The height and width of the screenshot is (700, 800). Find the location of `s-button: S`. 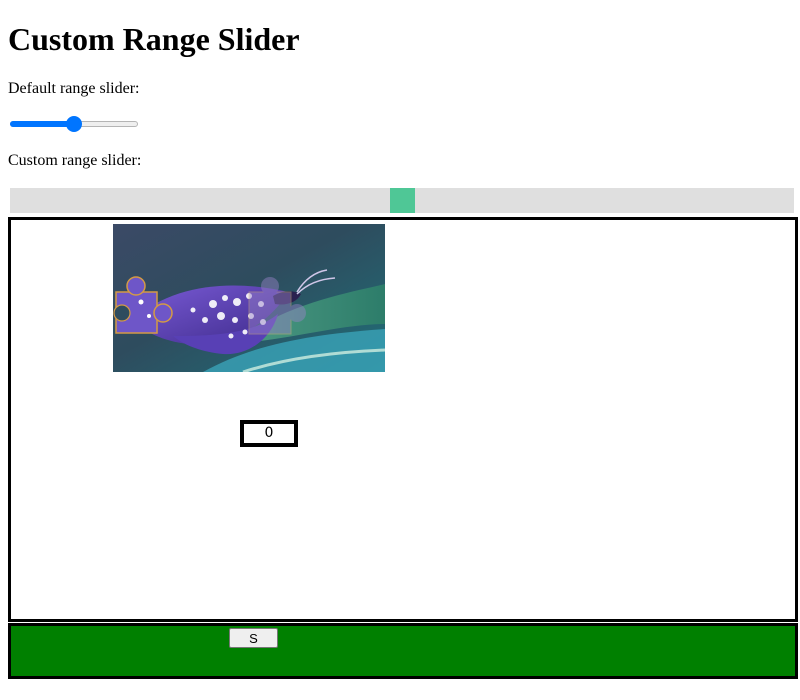

s-button: S is located at coordinates (253, 638).